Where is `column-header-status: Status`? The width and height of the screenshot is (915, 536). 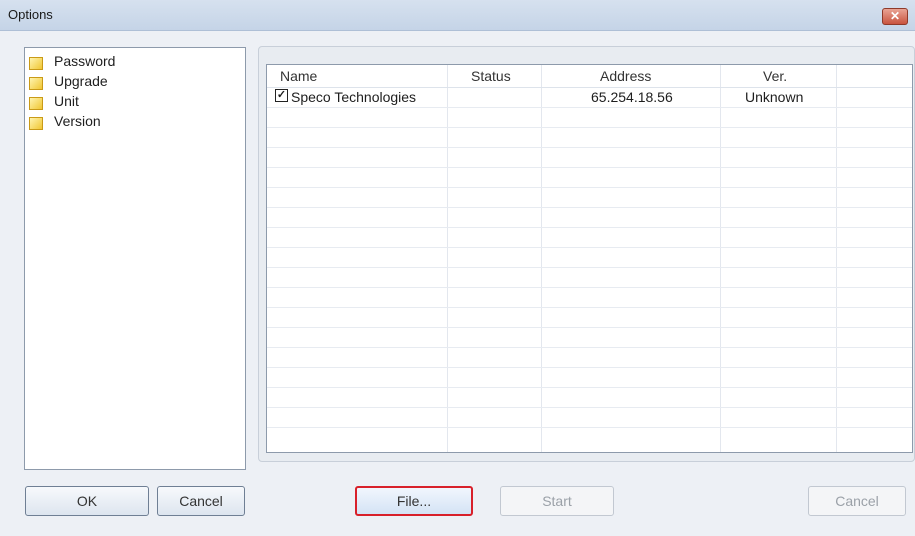 column-header-status: Status is located at coordinates (491, 76).